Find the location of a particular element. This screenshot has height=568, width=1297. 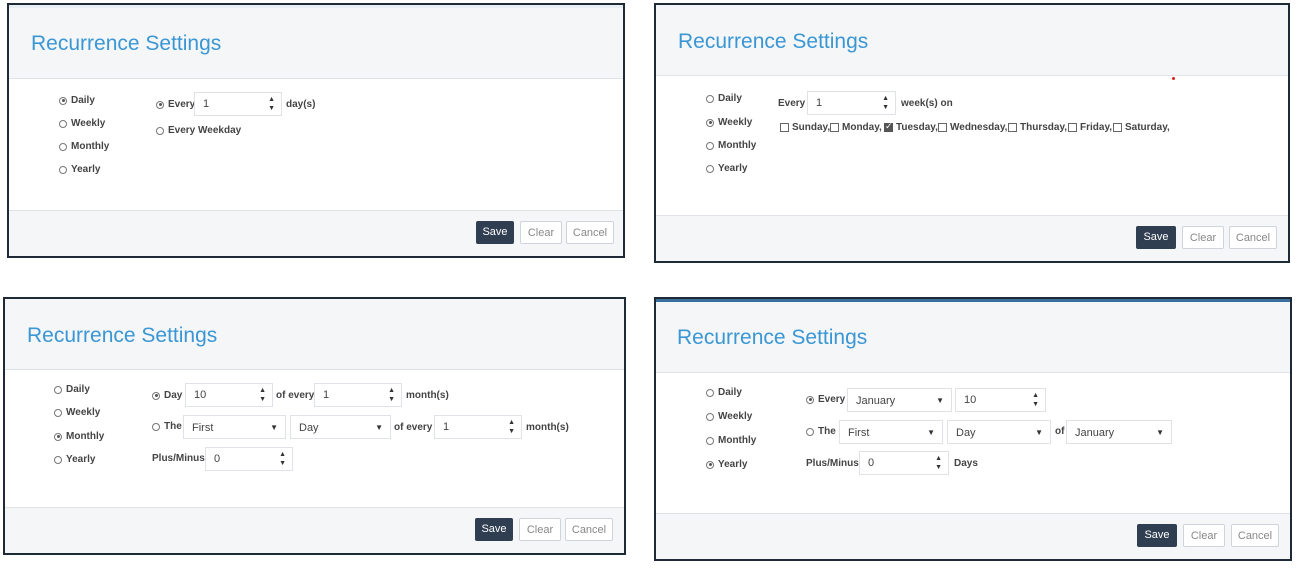

checkbox-wednesday: Wednesday, is located at coordinates (972, 127).